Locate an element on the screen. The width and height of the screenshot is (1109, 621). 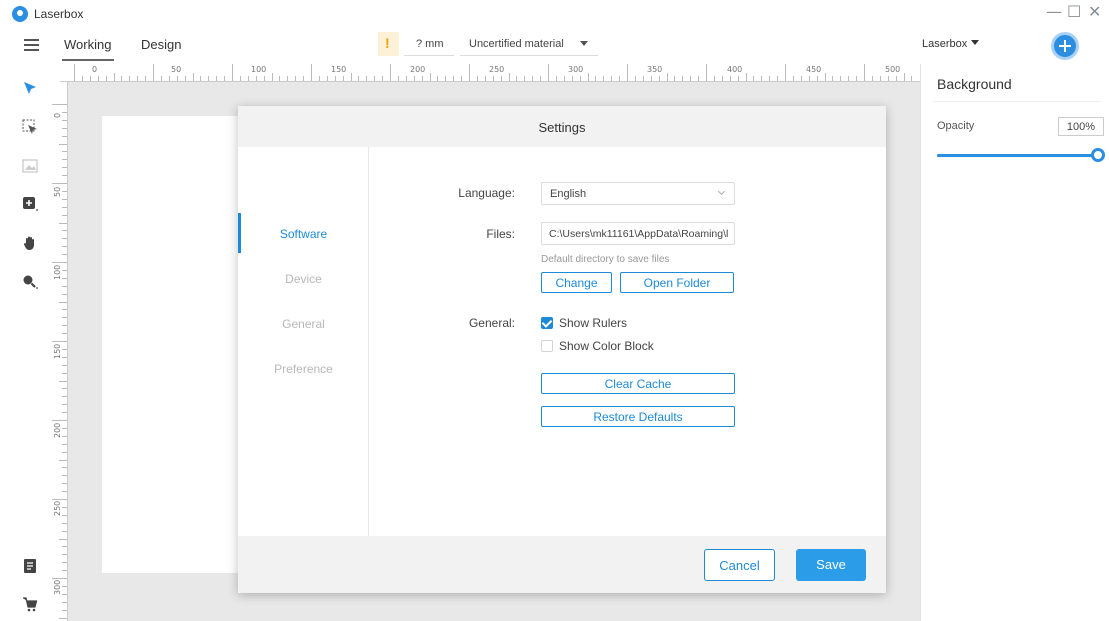
device-label: Laserbox is located at coordinates (945, 44).